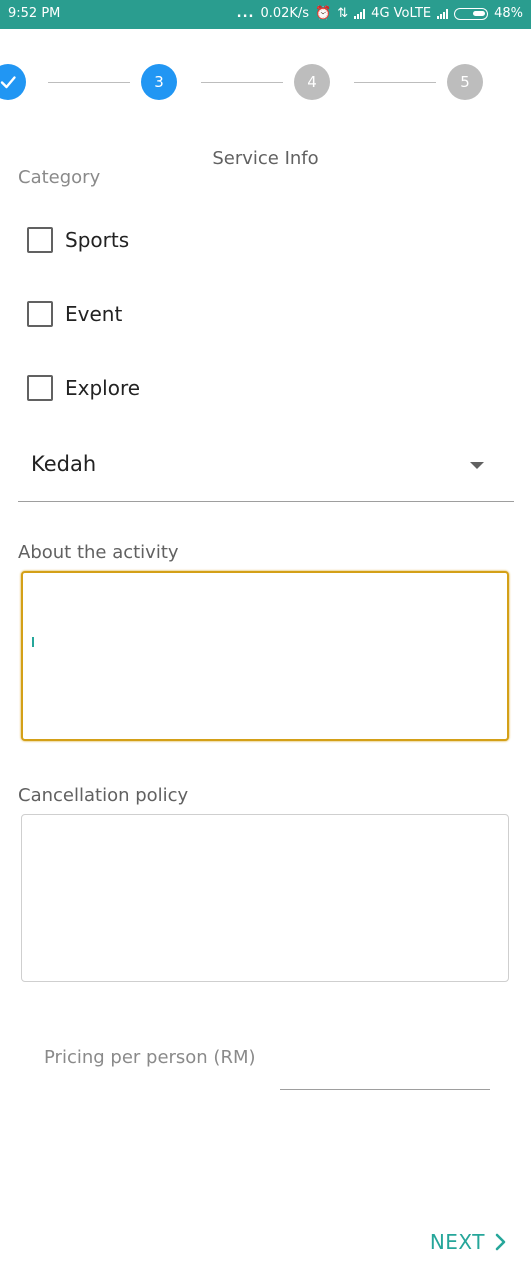 This screenshot has width=531, height=1280. I want to click on status-time: 9:52 PM, so click(34, 13).